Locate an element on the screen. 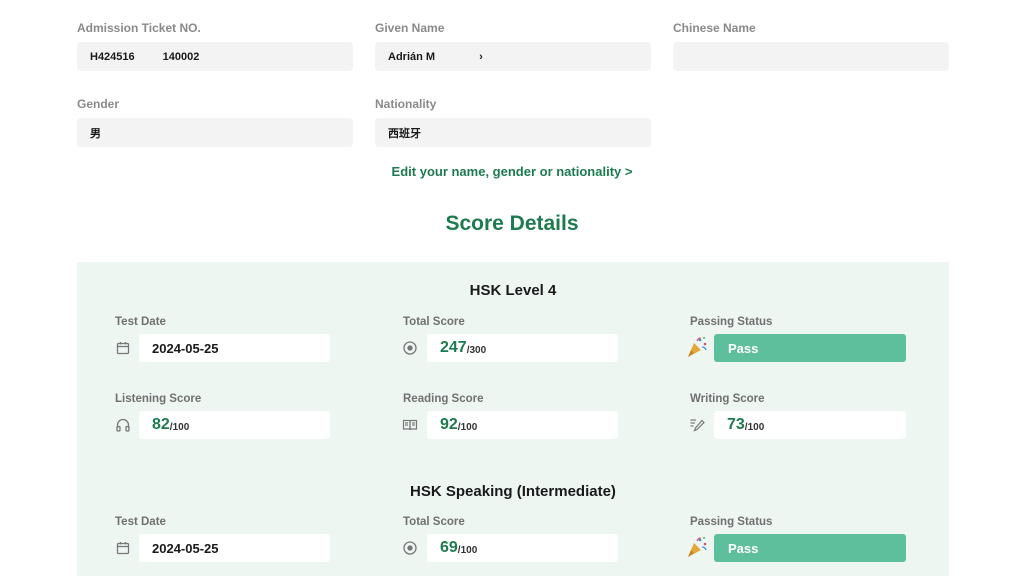 This screenshot has width=1024, height=576. total-score-value: 247 is located at coordinates (453, 347).